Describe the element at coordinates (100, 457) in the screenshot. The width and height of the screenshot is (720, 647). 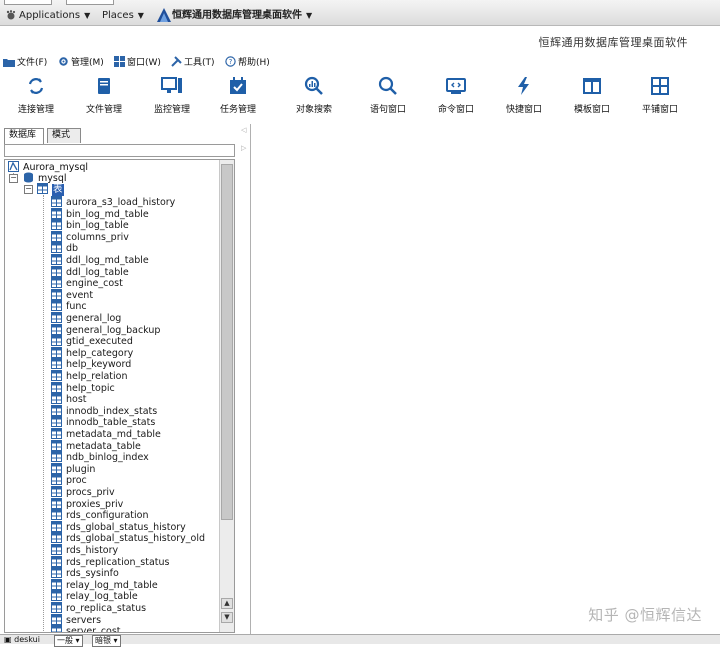
I see `table-row: ndb_binlog_index` at that location.